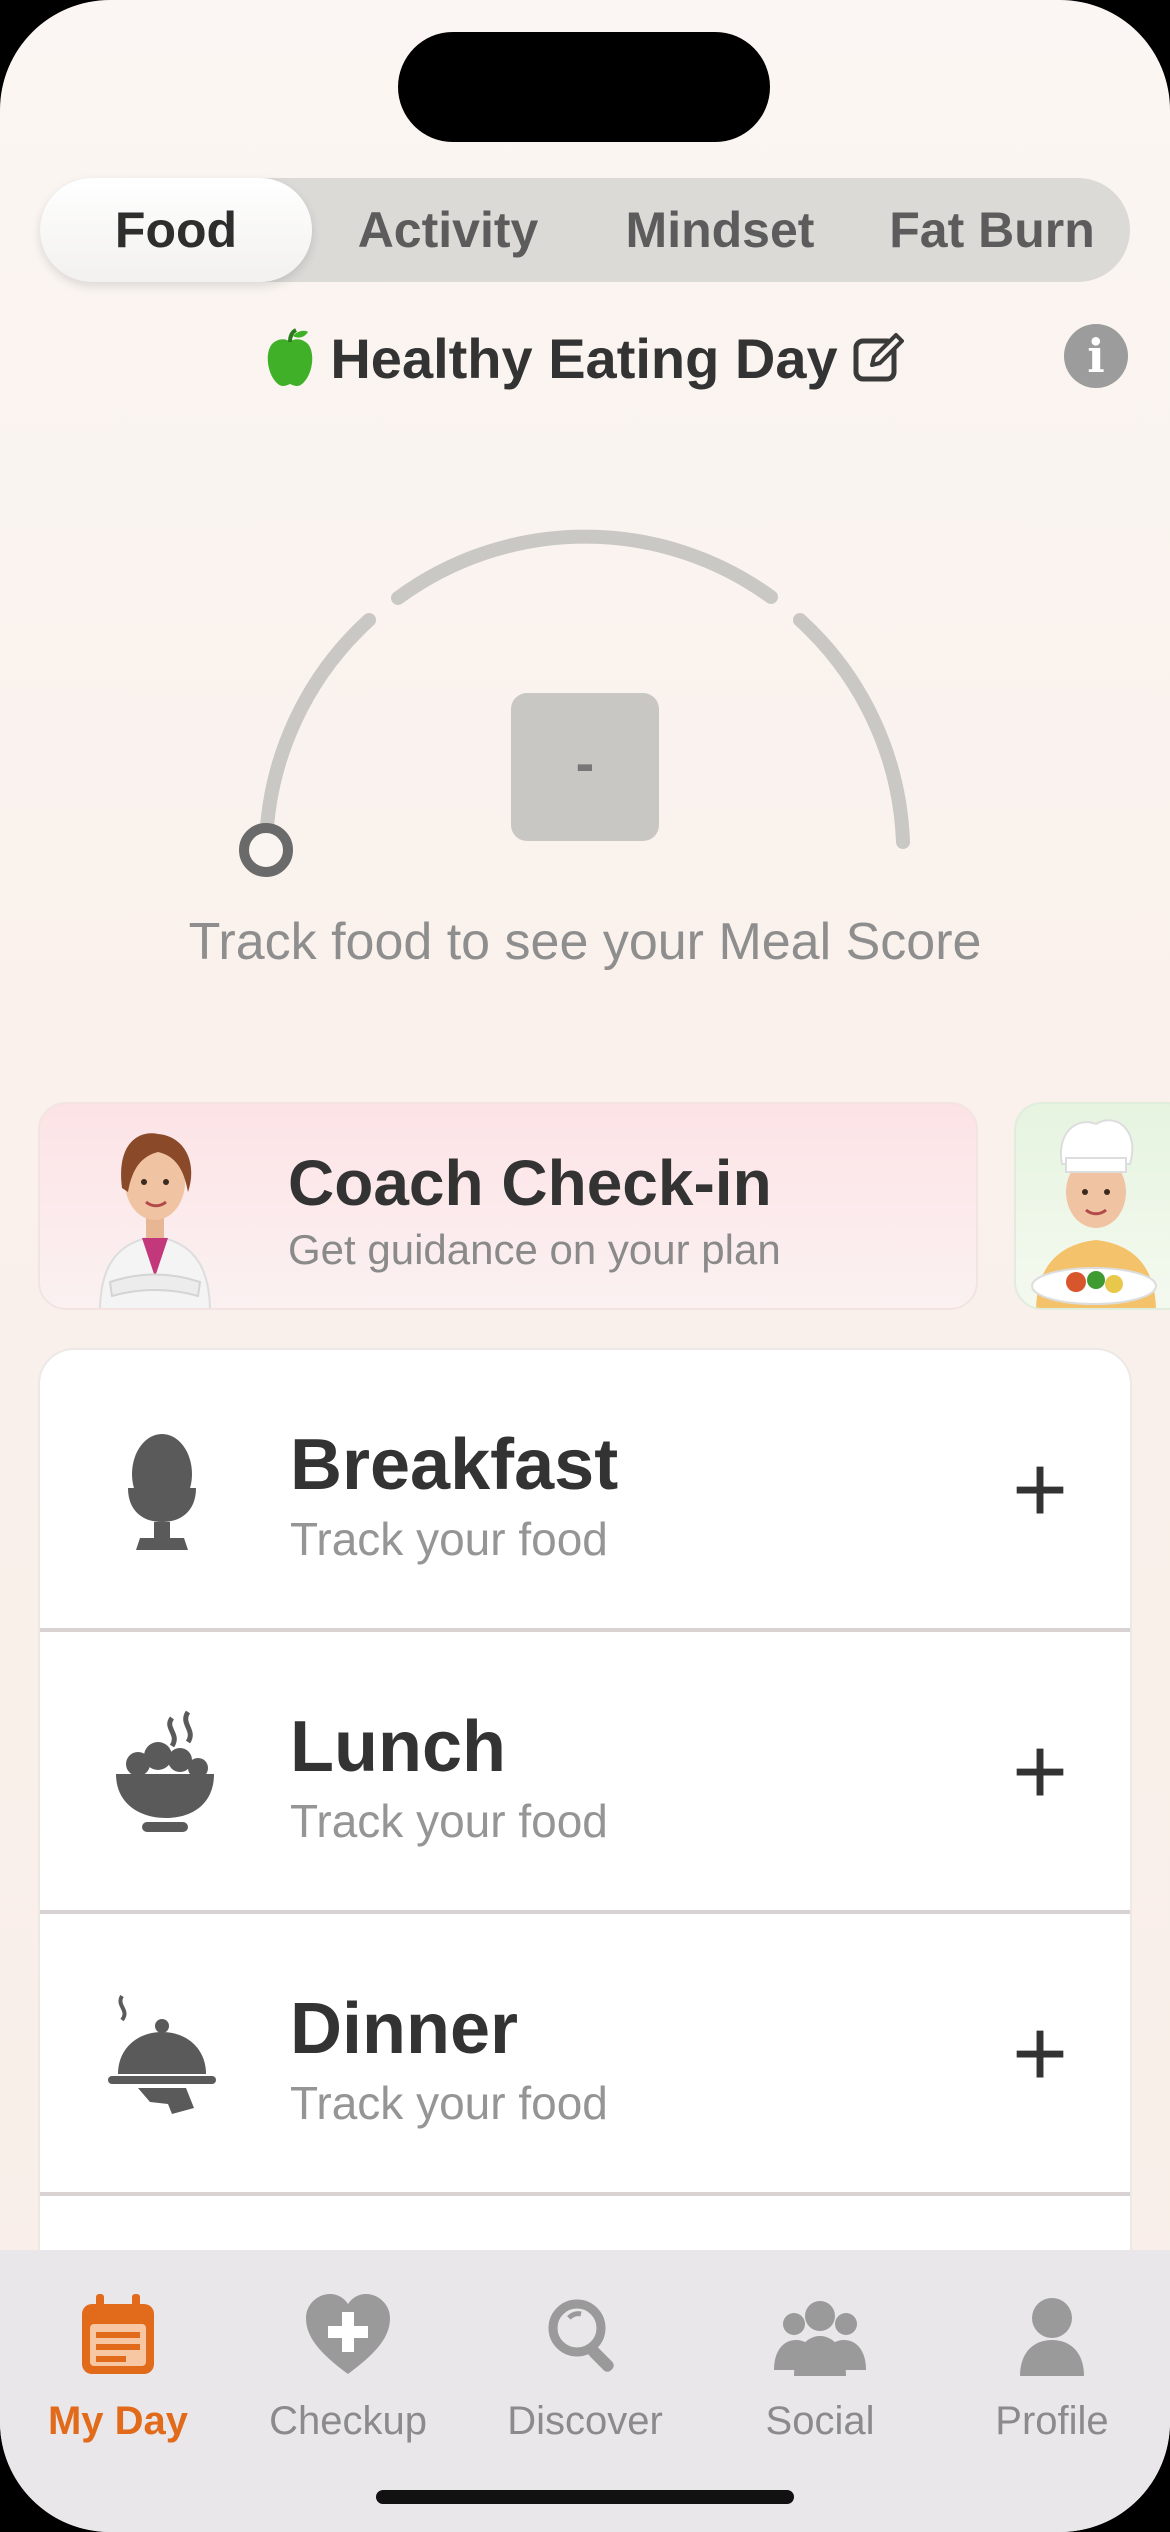 Image resolution: width=1170 pixels, height=2532 pixels. What do you see at coordinates (820, 2338) in the screenshot?
I see `group-icon` at bounding box center [820, 2338].